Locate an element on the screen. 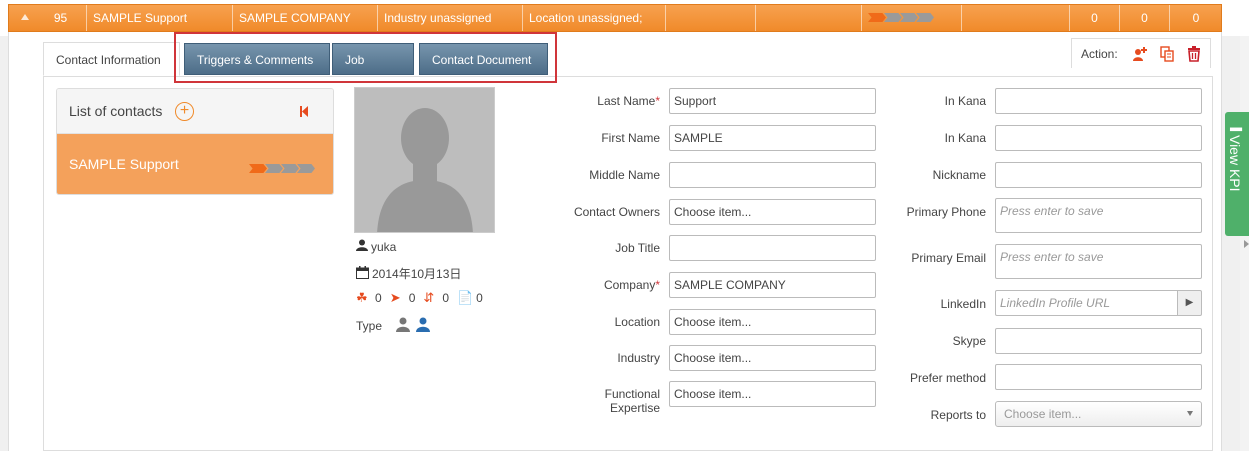  type-row: Type is located at coordinates (393, 326).